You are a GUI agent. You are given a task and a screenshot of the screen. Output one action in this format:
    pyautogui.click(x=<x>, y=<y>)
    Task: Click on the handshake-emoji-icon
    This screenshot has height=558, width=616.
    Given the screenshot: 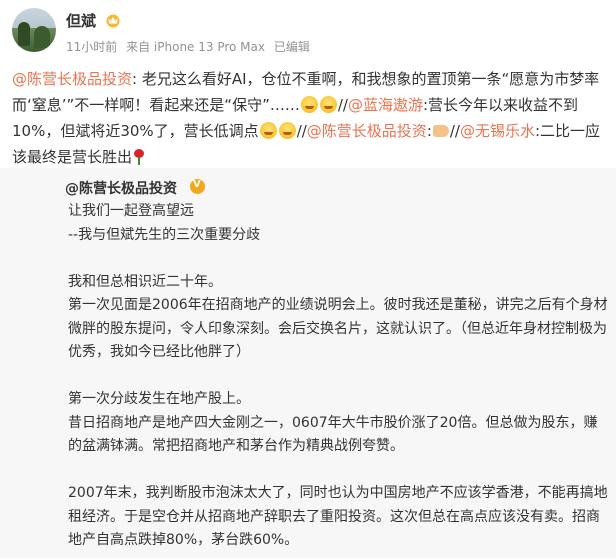 What is the action you would take?
    pyautogui.click(x=440, y=131)
    